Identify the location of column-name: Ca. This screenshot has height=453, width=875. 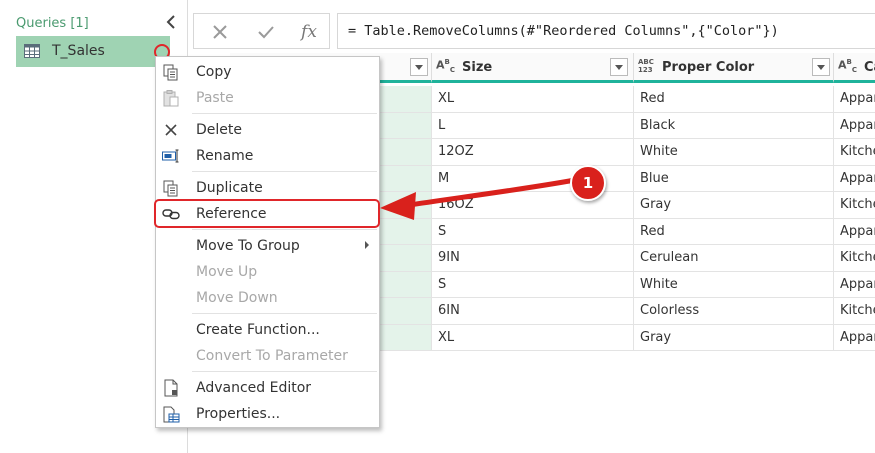
(869, 67).